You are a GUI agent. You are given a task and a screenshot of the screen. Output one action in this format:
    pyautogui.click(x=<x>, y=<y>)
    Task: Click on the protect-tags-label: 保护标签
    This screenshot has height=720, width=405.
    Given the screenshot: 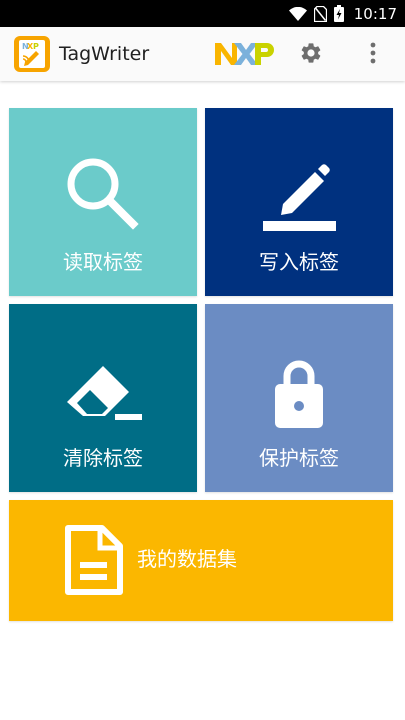 What is the action you would take?
    pyautogui.click(x=299, y=458)
    